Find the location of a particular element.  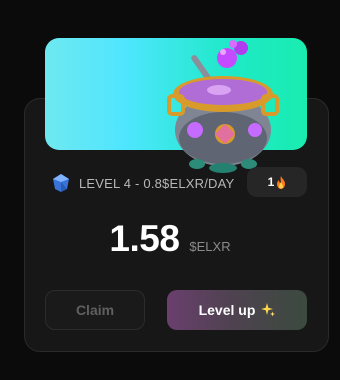

sparkle-icon is located at coordinates (268, 310).